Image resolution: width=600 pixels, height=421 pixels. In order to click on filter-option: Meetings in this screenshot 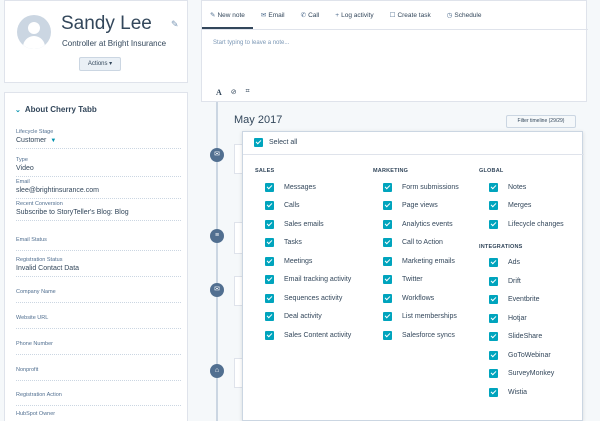, I will do `click(303, 261)`.